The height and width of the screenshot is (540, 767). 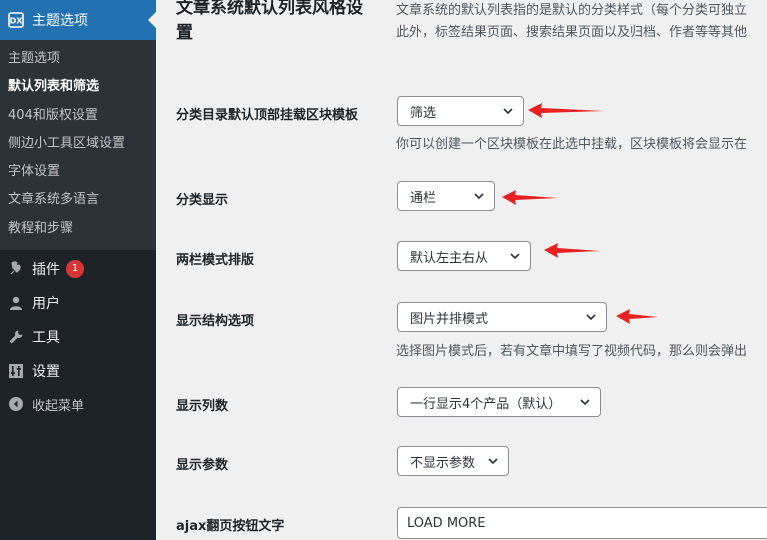 I want to click on sidebar-item-label: 工具, so click(x=46, y=338).